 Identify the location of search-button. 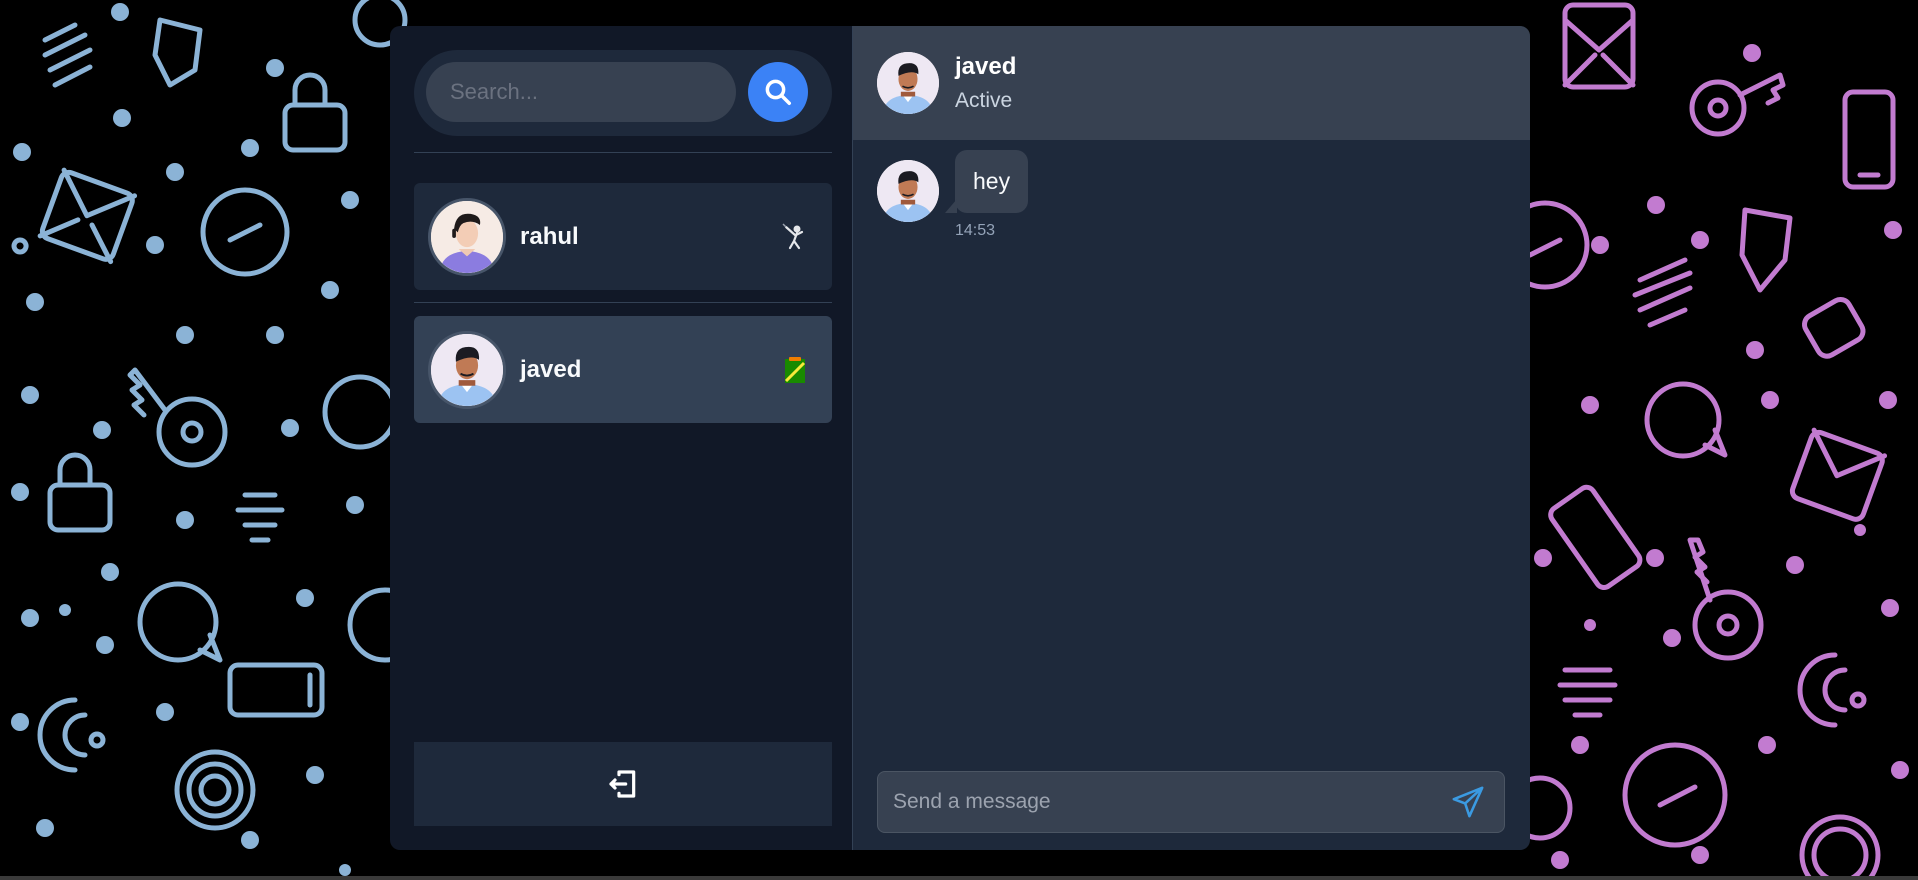
(778, 92).